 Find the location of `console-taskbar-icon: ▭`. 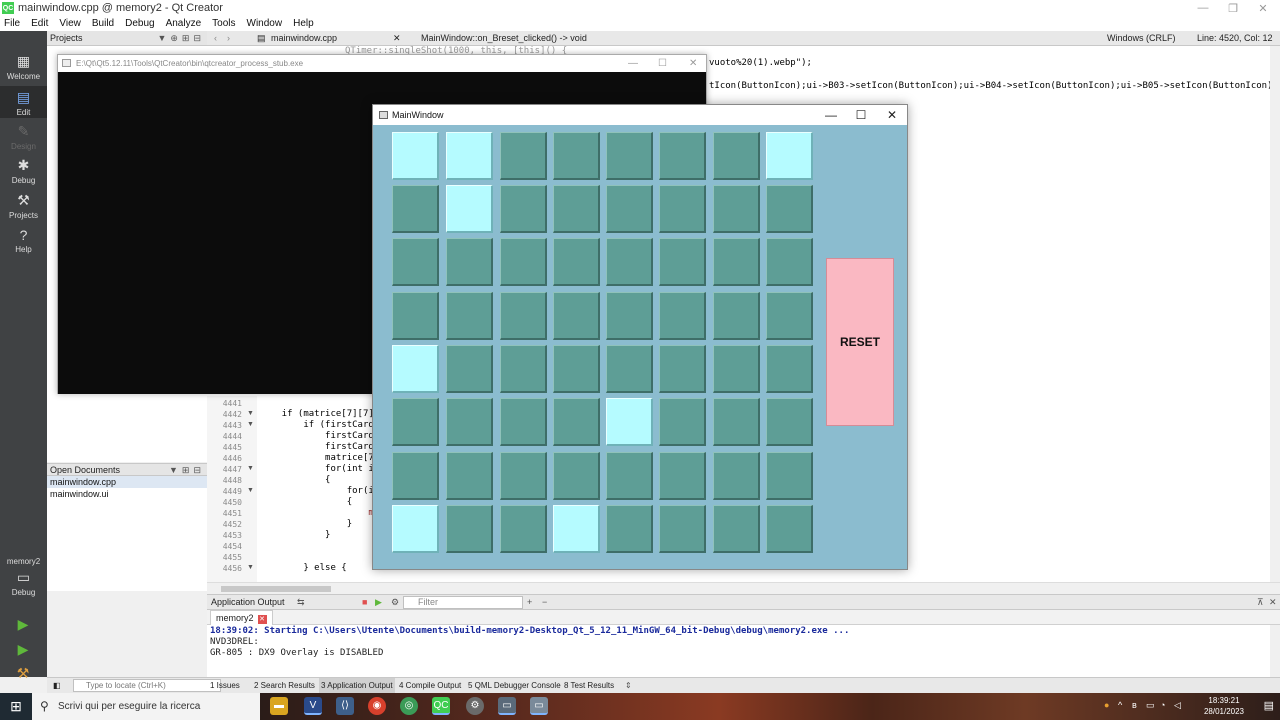

console-taskbar-icon: ▭ is located at coordinates (507, 706).